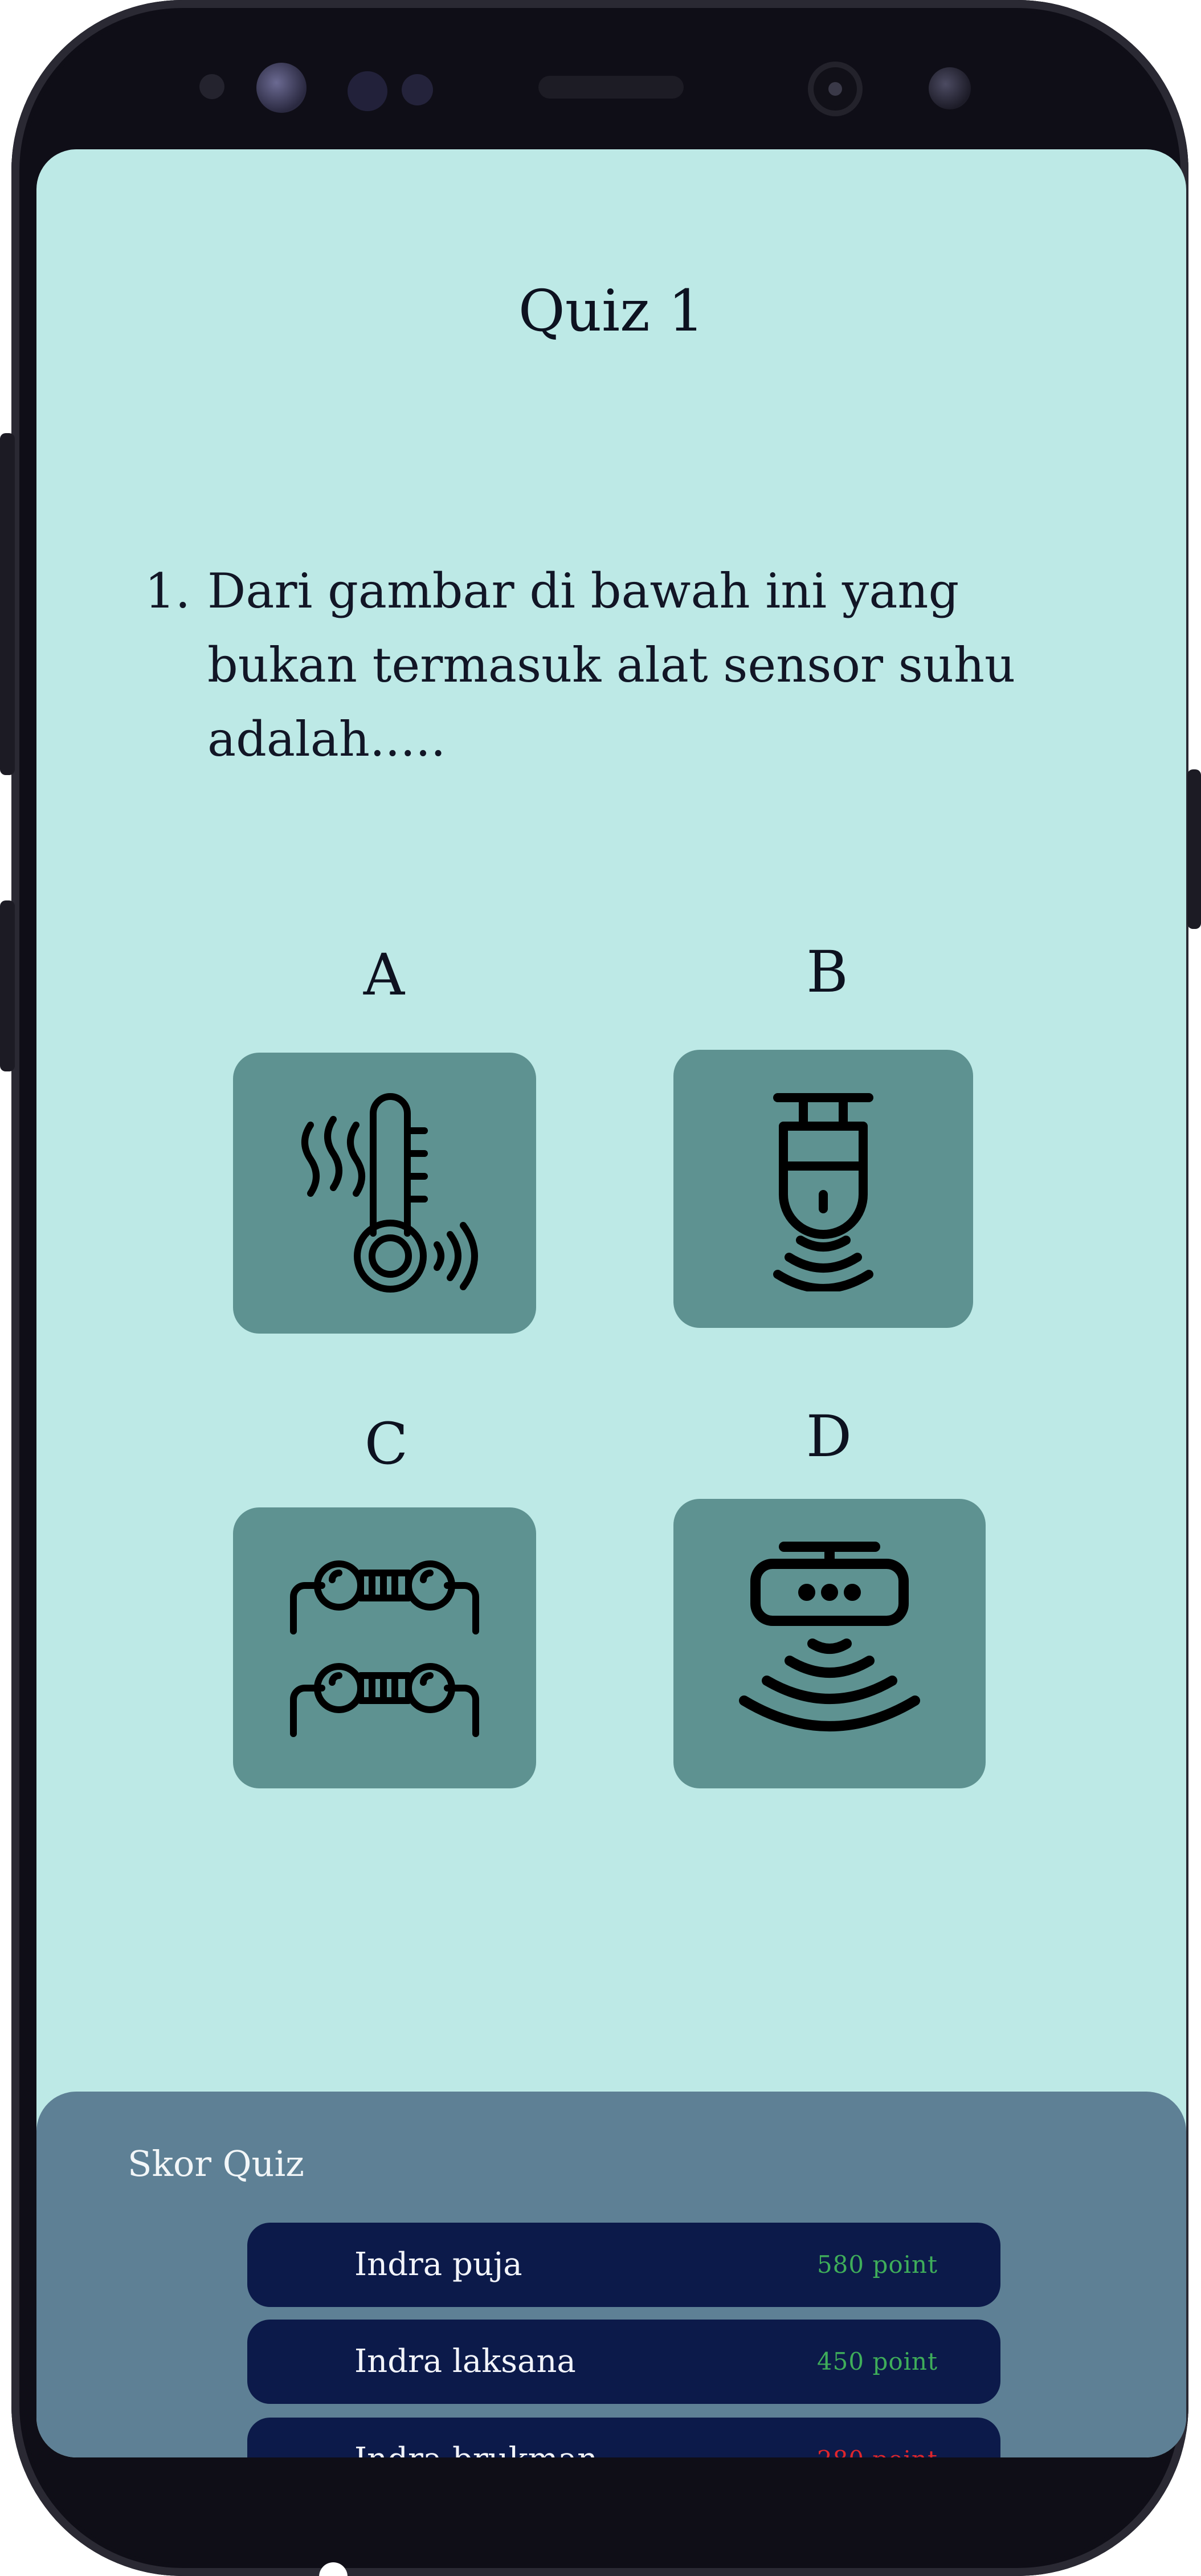 This screenshot has width=1201, height=2576. Describe the element at coordinates (465, 2361) in the screenshot. I see `score-name: Indra laksana` at that location.